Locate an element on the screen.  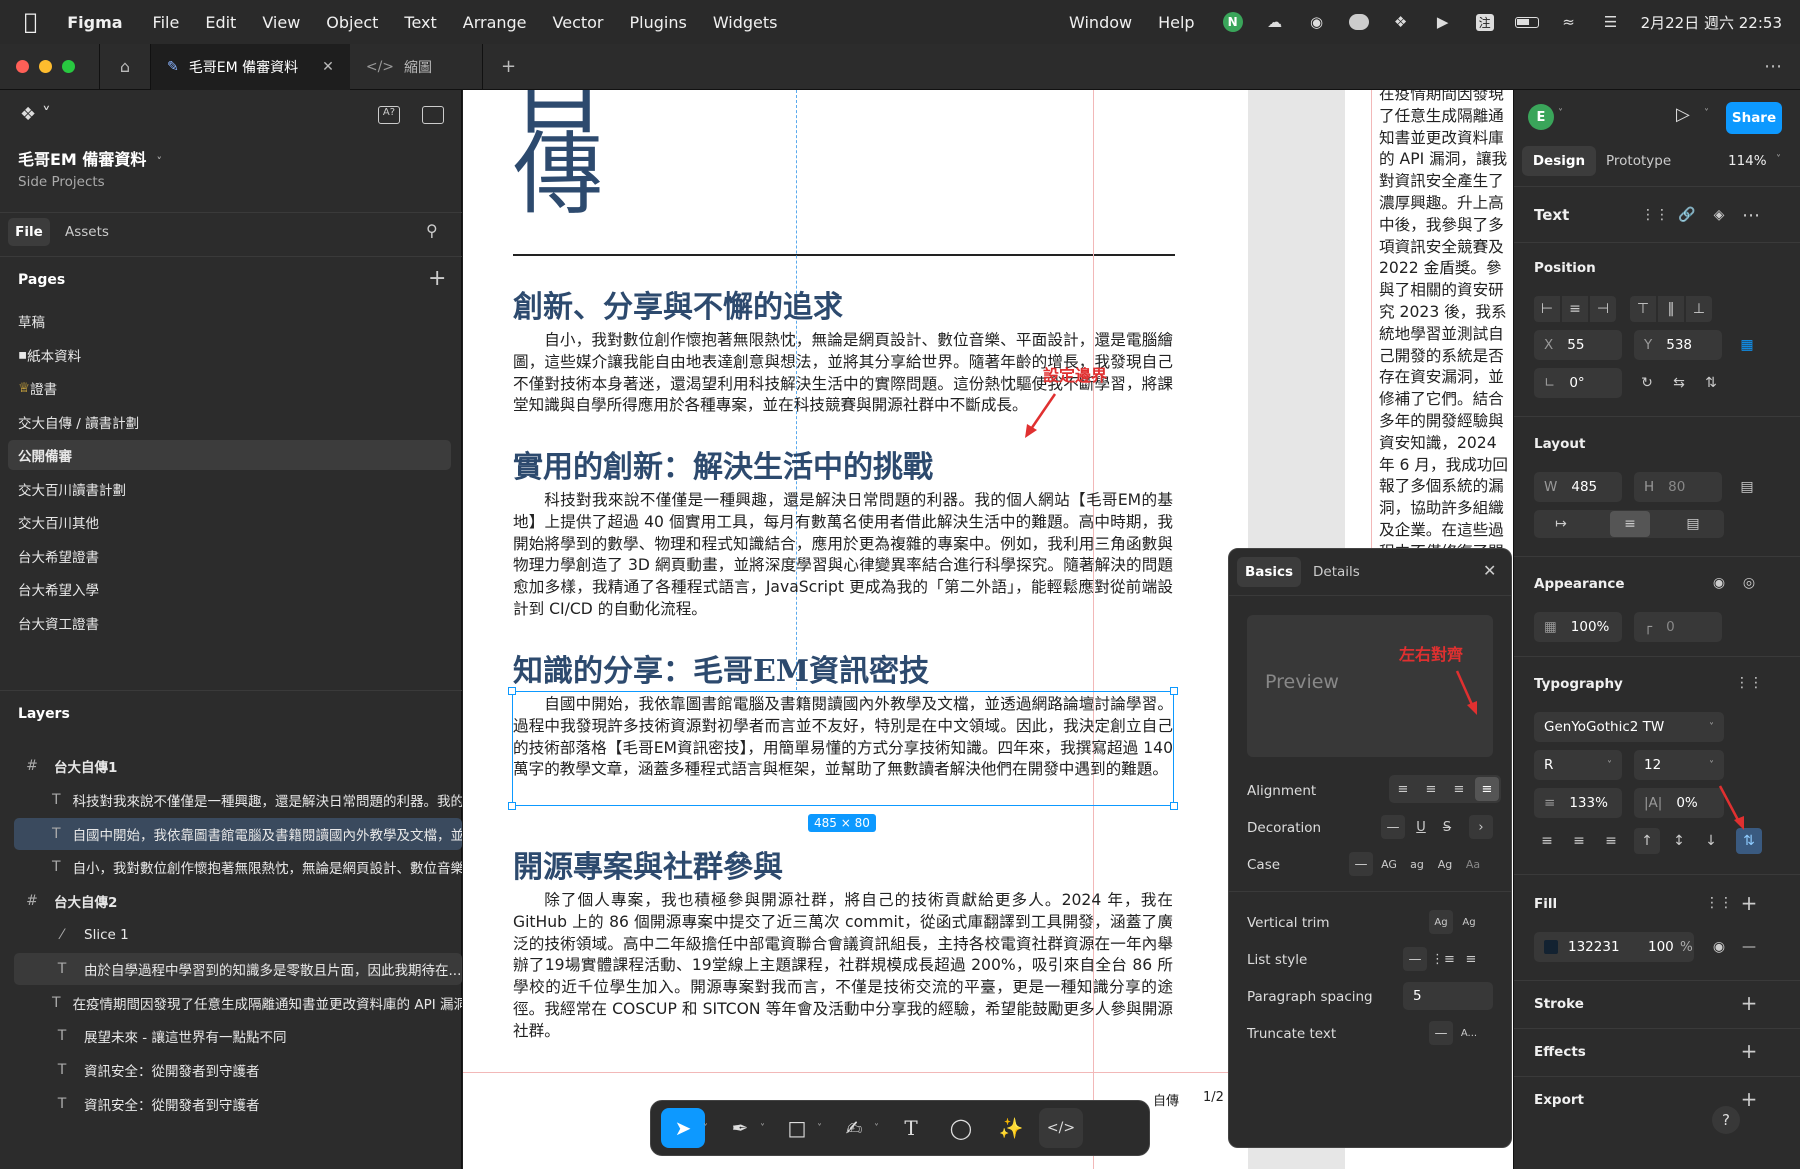
close-tab-icon: ✕ is located at coordinates (328, 67).